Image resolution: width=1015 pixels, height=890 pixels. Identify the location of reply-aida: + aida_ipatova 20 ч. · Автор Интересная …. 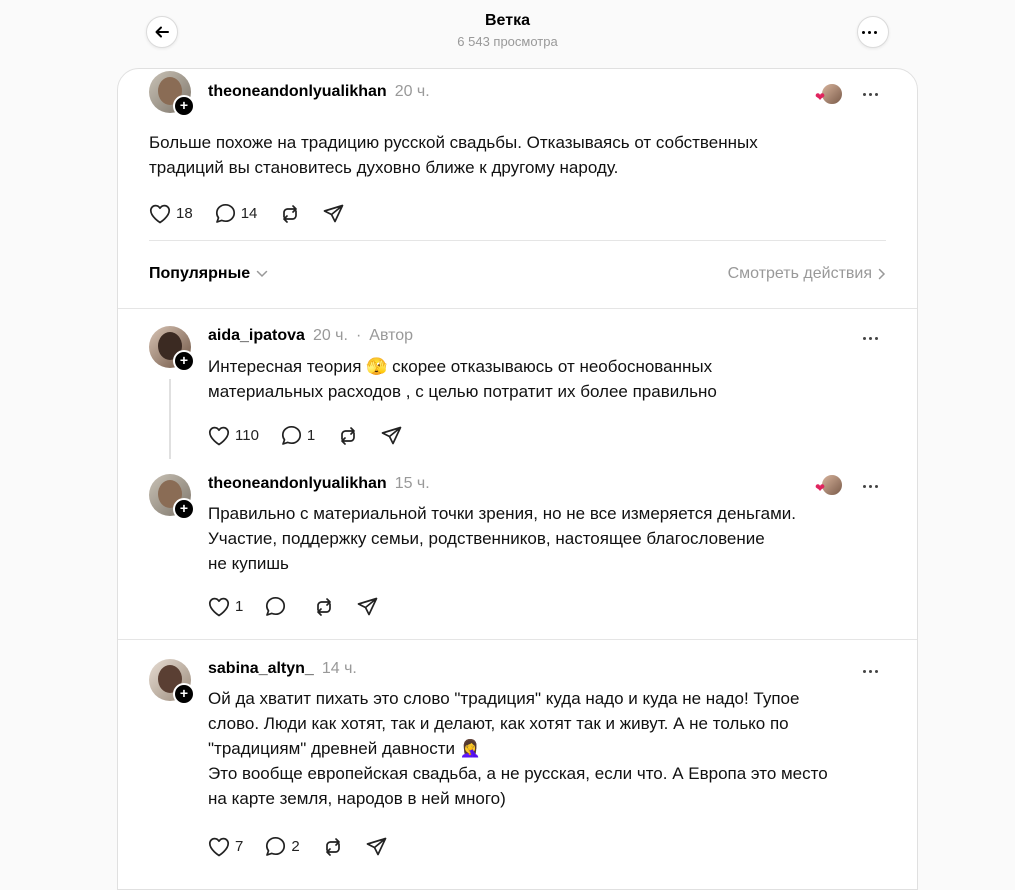
(517, 389).